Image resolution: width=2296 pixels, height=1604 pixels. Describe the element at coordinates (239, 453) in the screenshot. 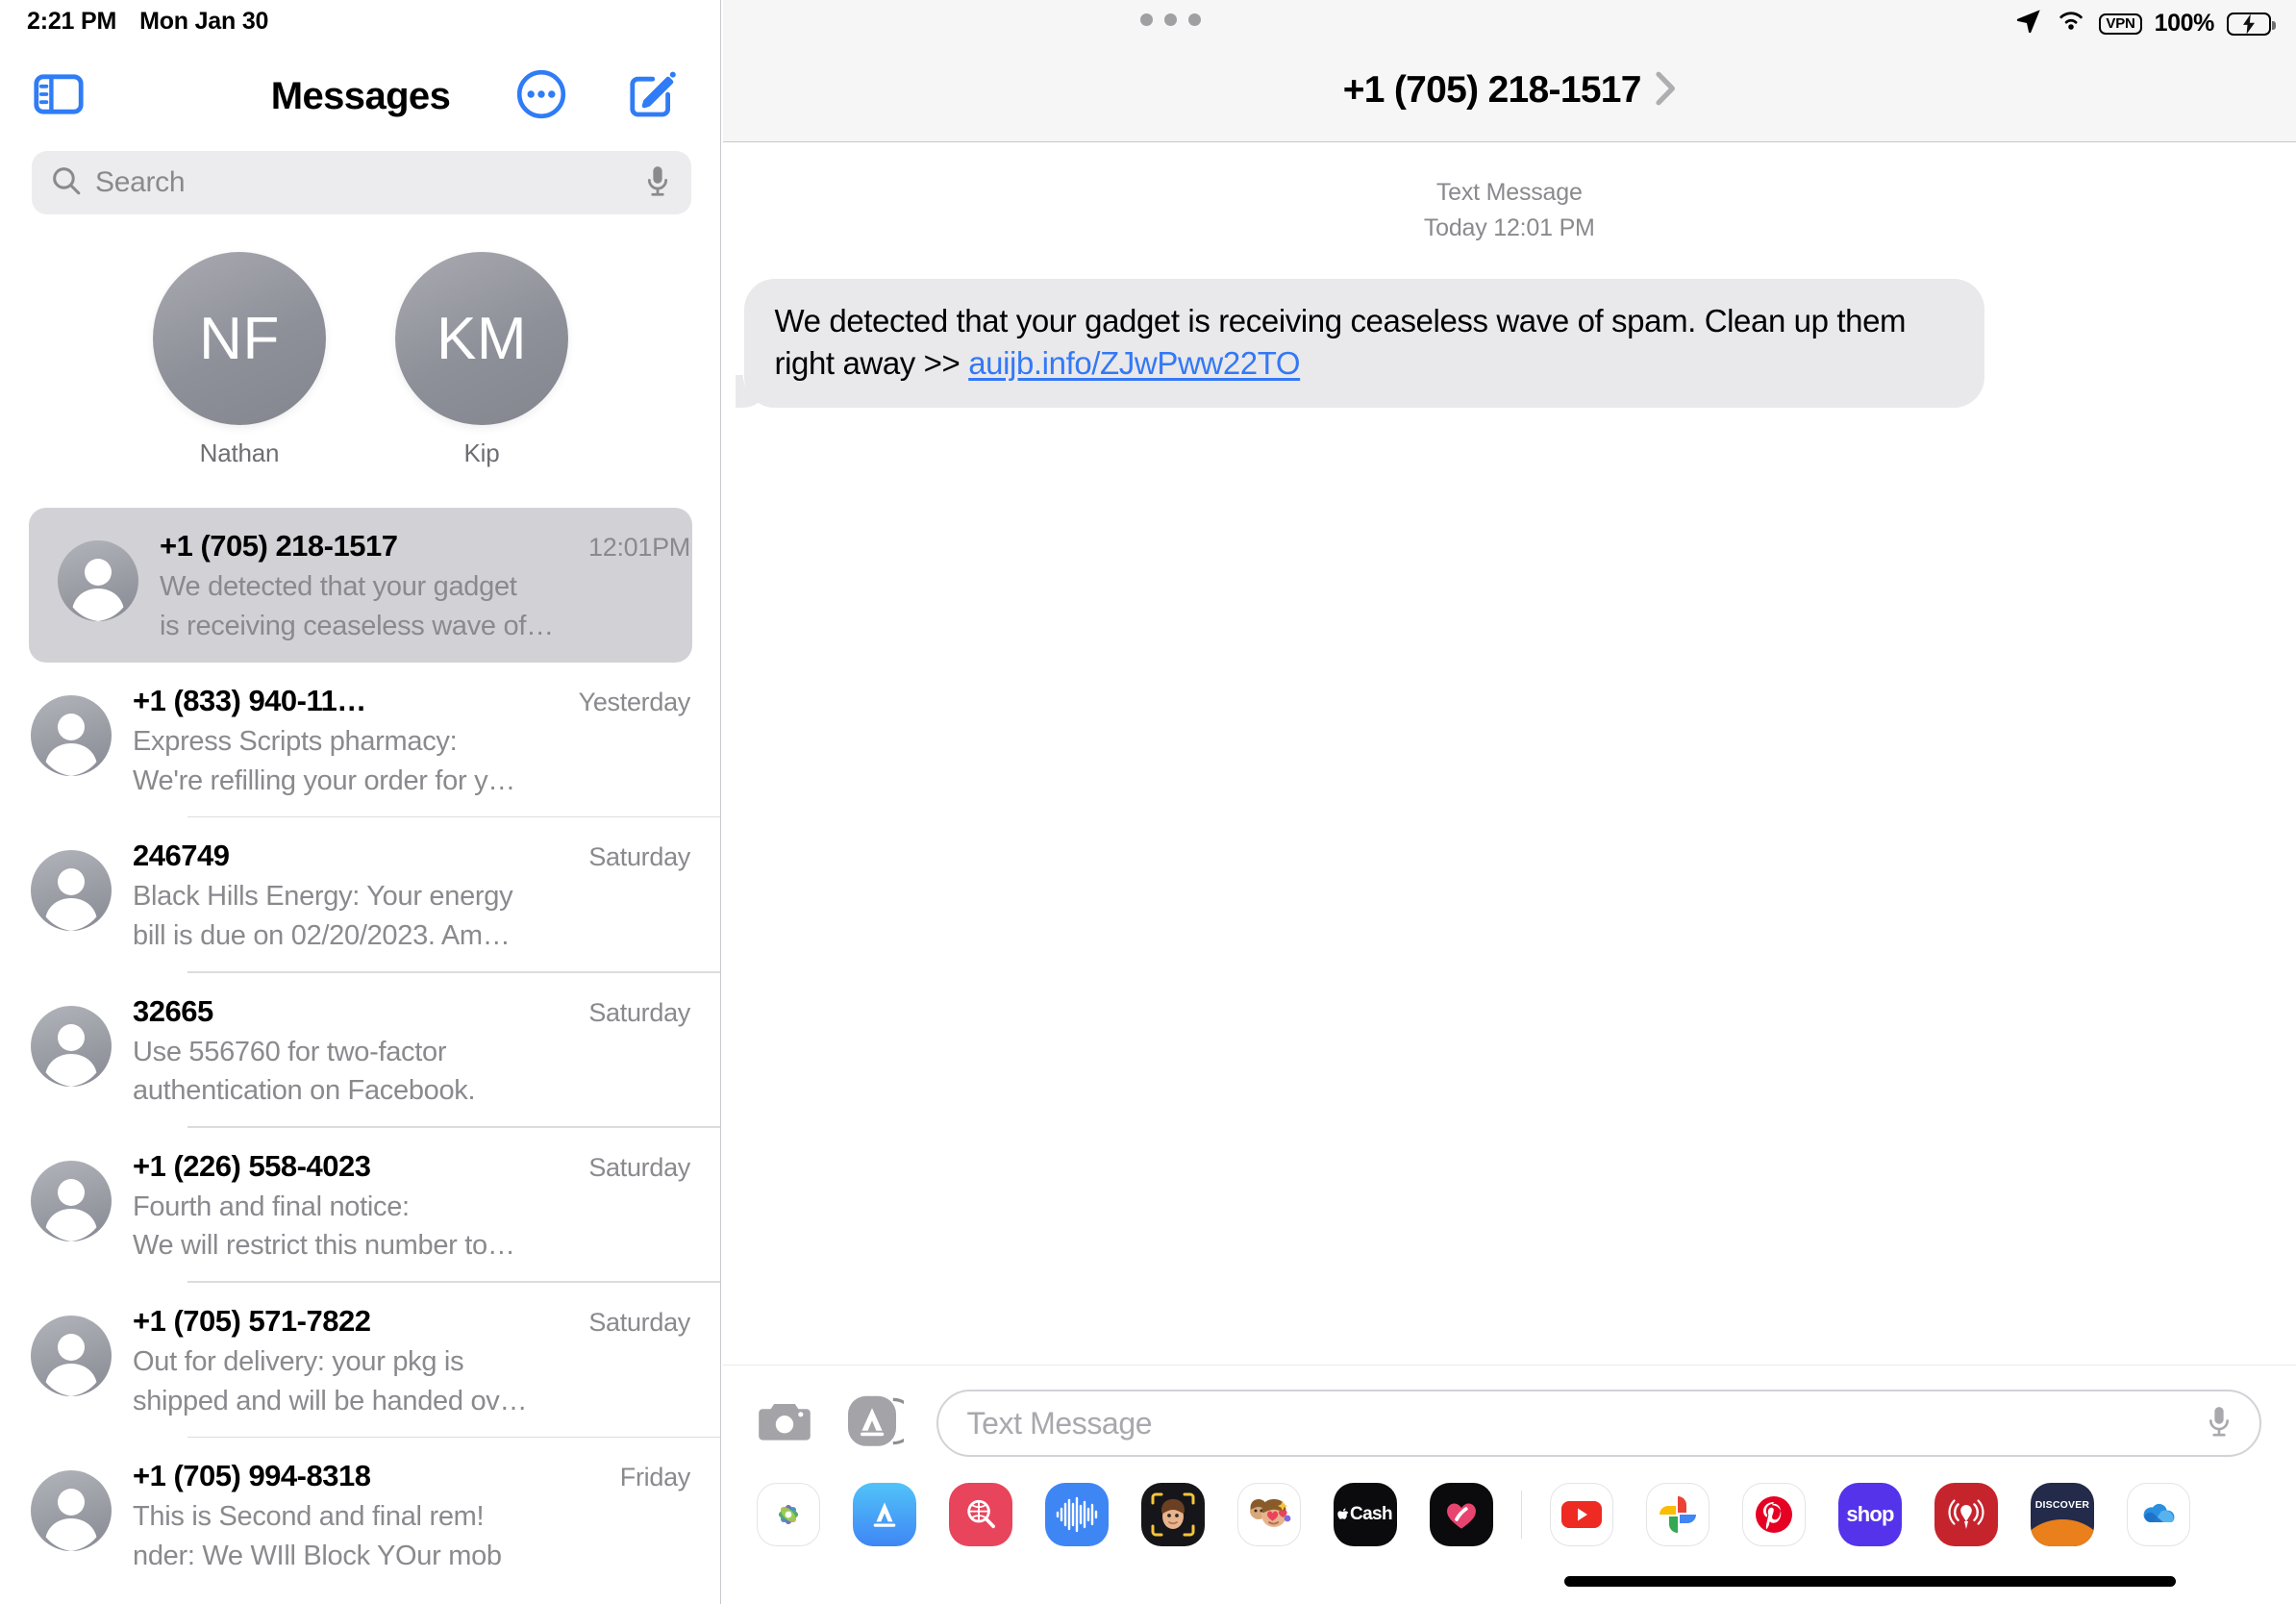

I see `pinned-contact-name: Nathan` at that location.